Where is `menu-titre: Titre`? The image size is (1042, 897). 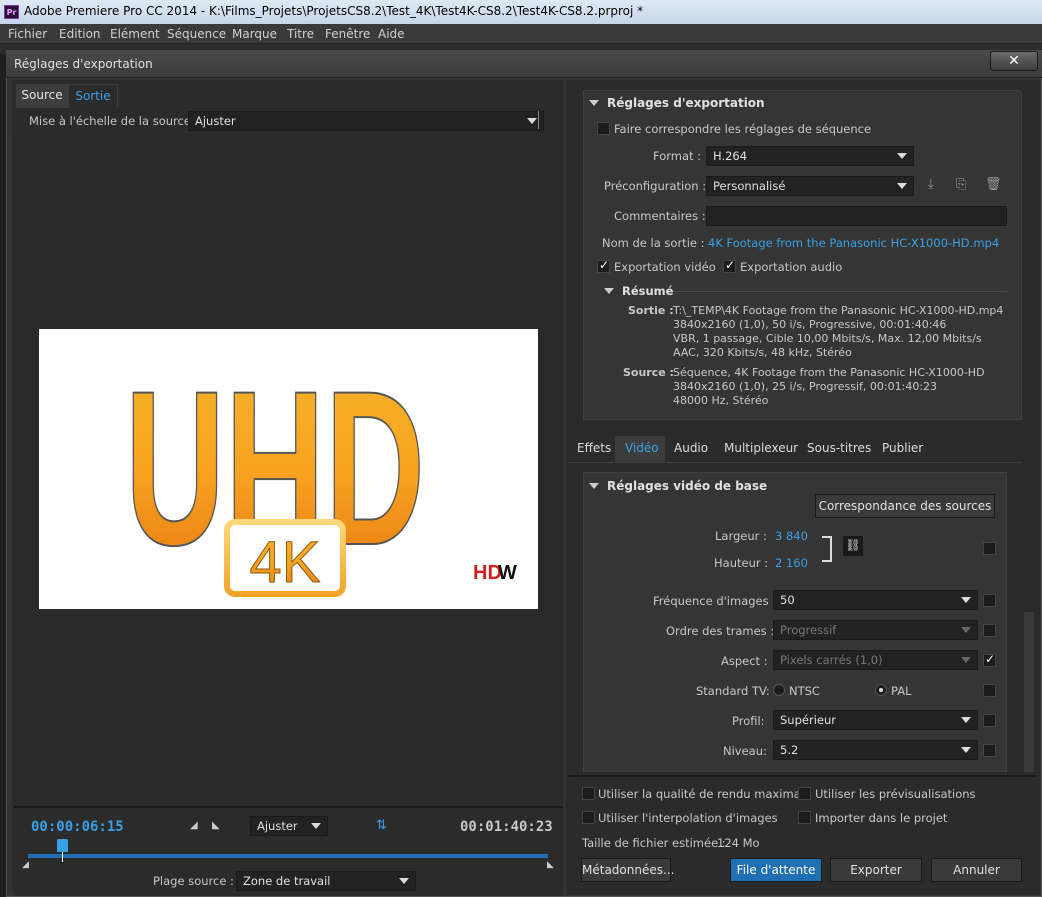 menu-titre: Titre is located at coordinates (300, 34).